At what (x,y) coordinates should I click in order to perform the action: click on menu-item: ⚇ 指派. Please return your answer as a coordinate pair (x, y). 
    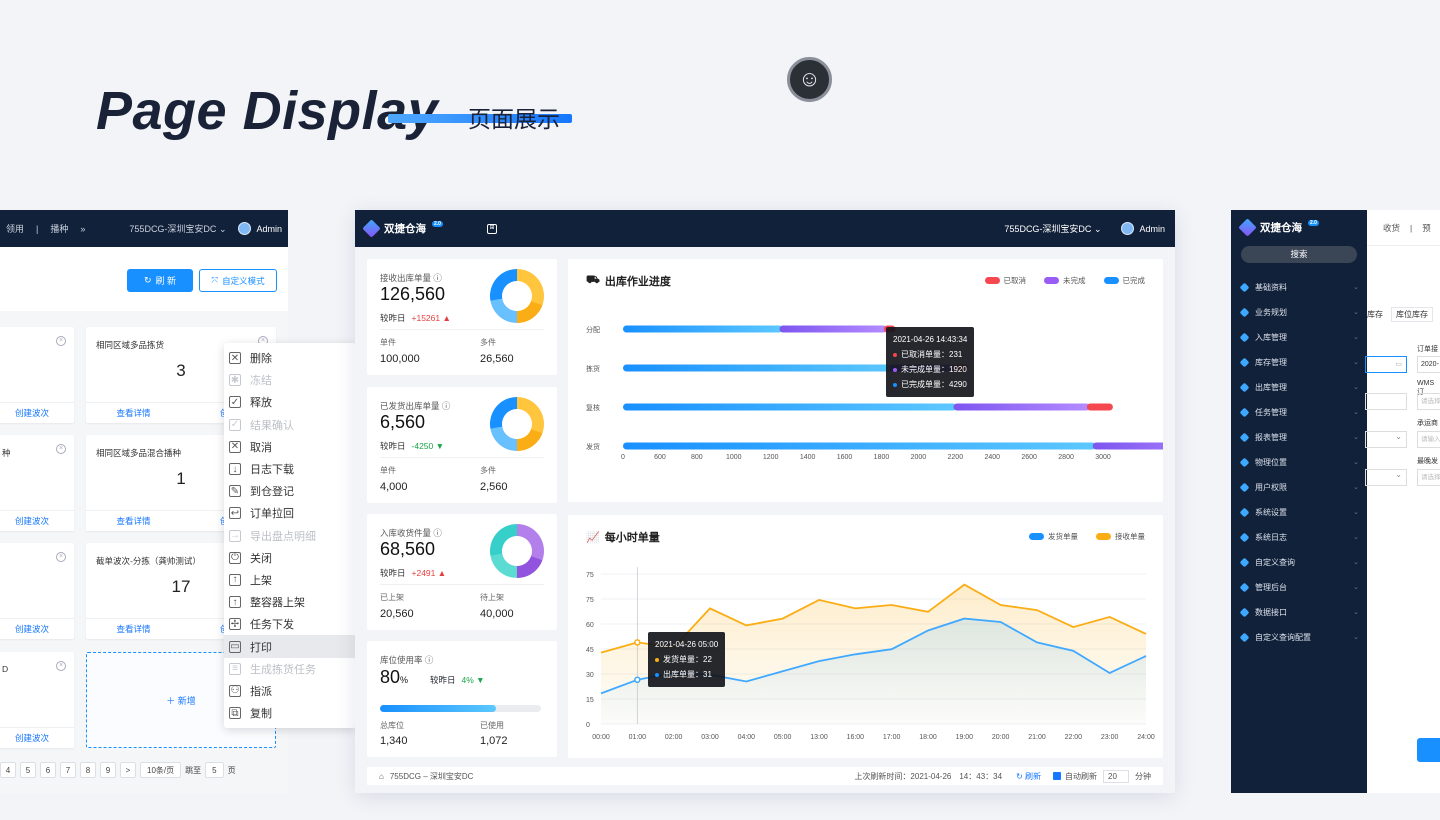
    Looking at the image, I should click on (290, 691).